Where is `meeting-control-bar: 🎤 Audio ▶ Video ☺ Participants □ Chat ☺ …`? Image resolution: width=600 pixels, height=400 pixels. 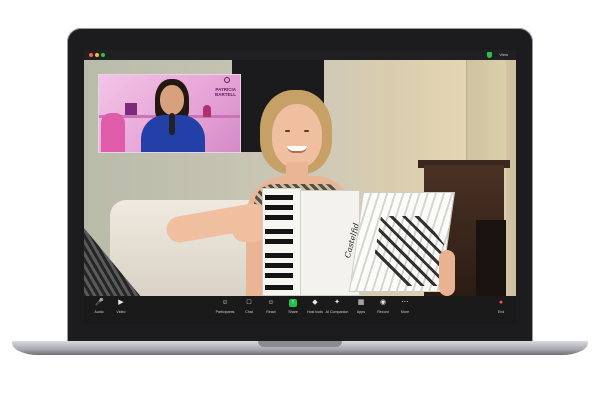 meeting-control-bar: 🎤 Audio ▶ Video ☺ Participants □ Chat ☺ … is located at coordinates (300, 310).